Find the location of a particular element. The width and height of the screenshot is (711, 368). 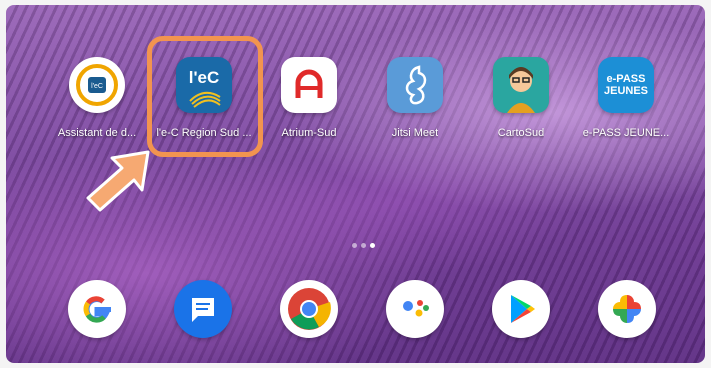

cartosud-icon is located at coordinates (521, 85).